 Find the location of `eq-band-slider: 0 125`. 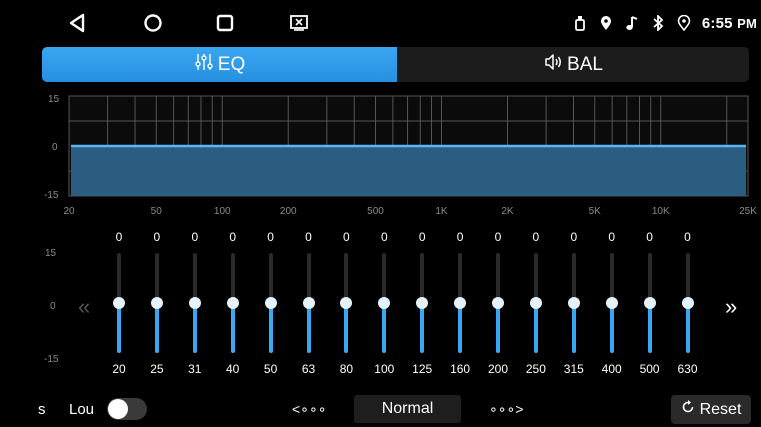

eq-band-slider: 0 125 is located at coordinates (422, 305).